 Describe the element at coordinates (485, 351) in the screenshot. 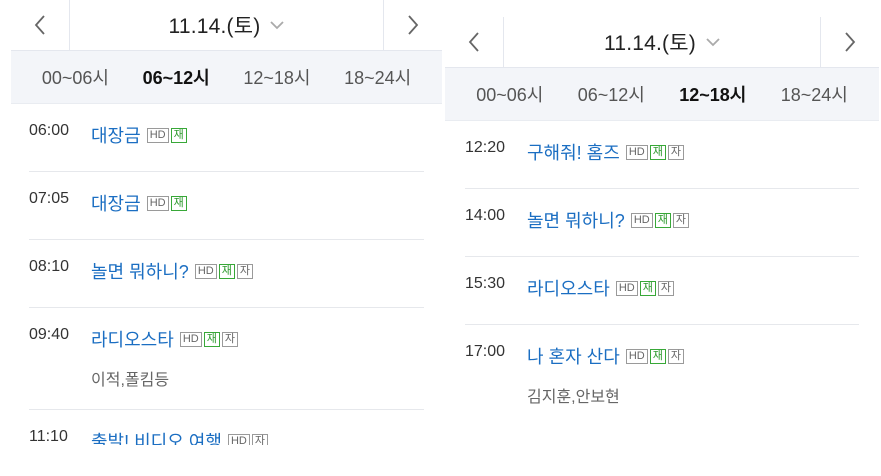

I see `program-time: 17:00` at that location.